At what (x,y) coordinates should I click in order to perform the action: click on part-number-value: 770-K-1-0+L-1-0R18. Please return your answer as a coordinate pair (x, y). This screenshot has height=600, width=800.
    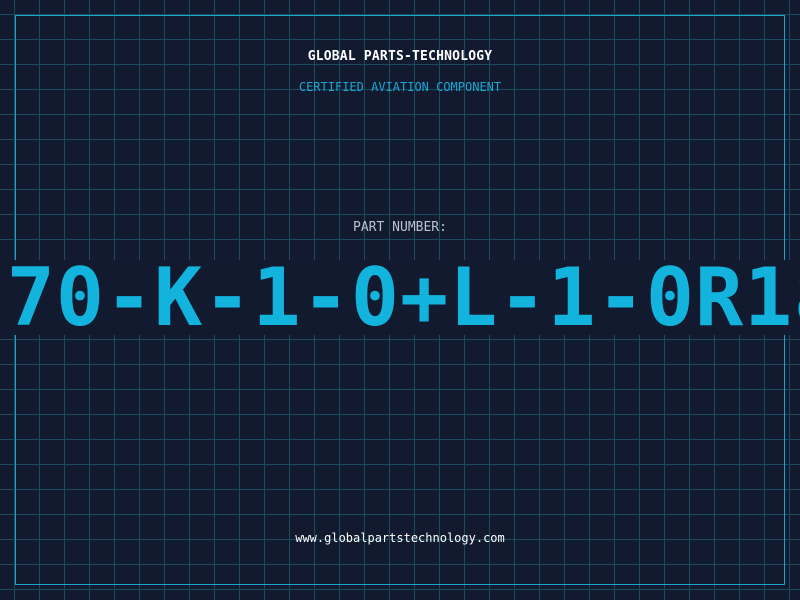
    Looking at the image, I should click on (400, 297).